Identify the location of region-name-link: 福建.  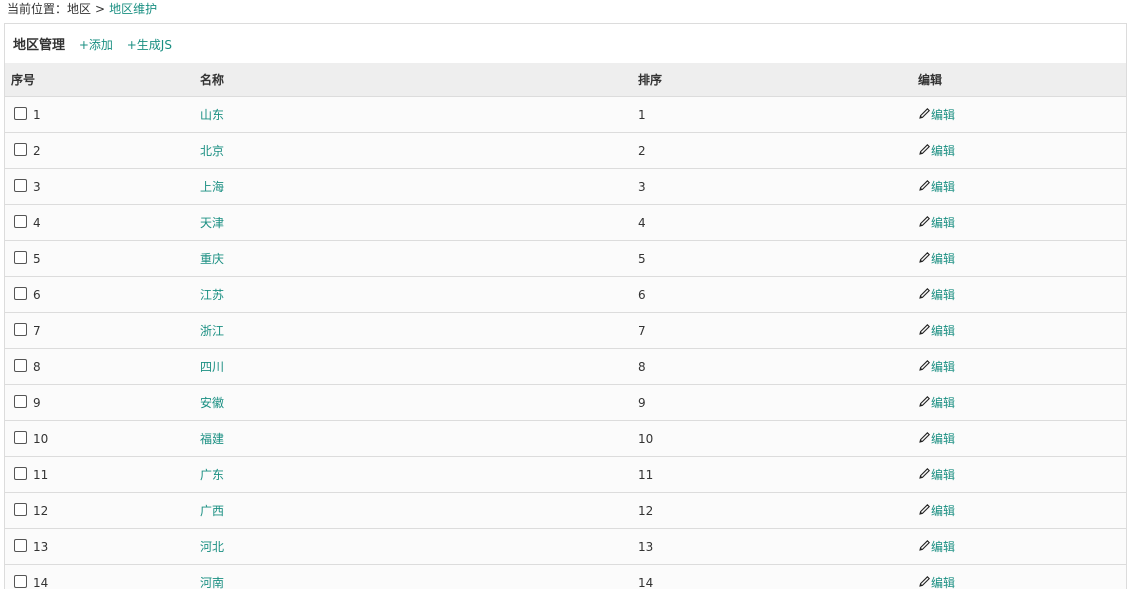
(212, 439).